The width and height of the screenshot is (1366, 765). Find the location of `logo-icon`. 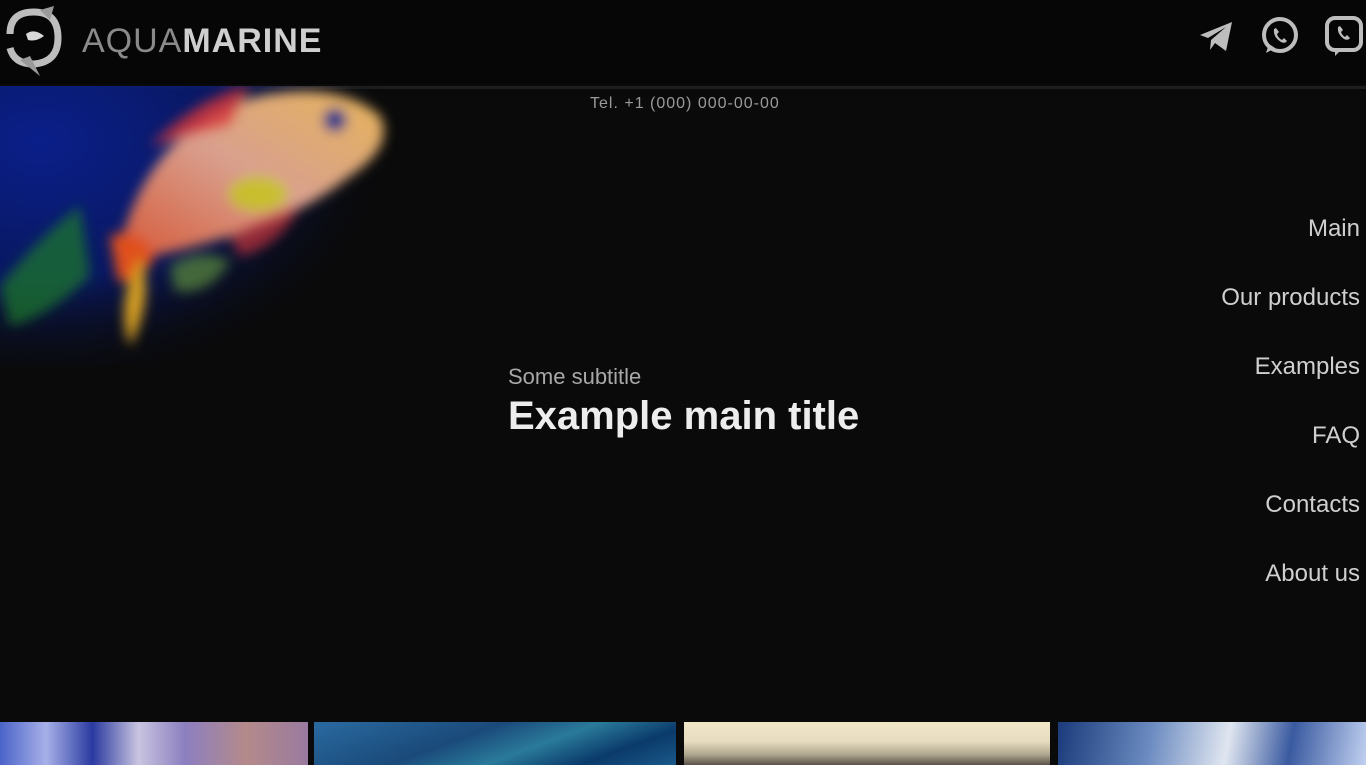

logo-icon is located at coordinates (35, 41).